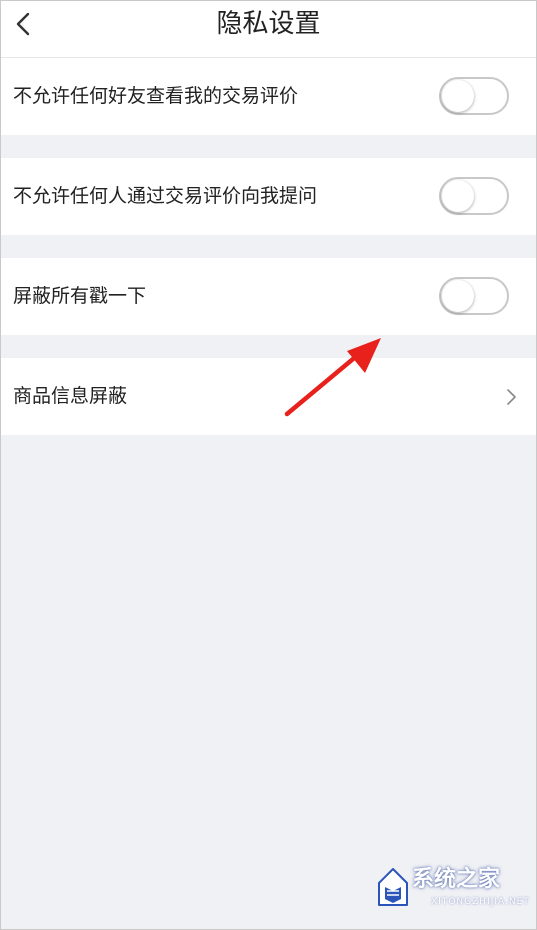  I want to click on house-logo-icon, so click(393, 887).